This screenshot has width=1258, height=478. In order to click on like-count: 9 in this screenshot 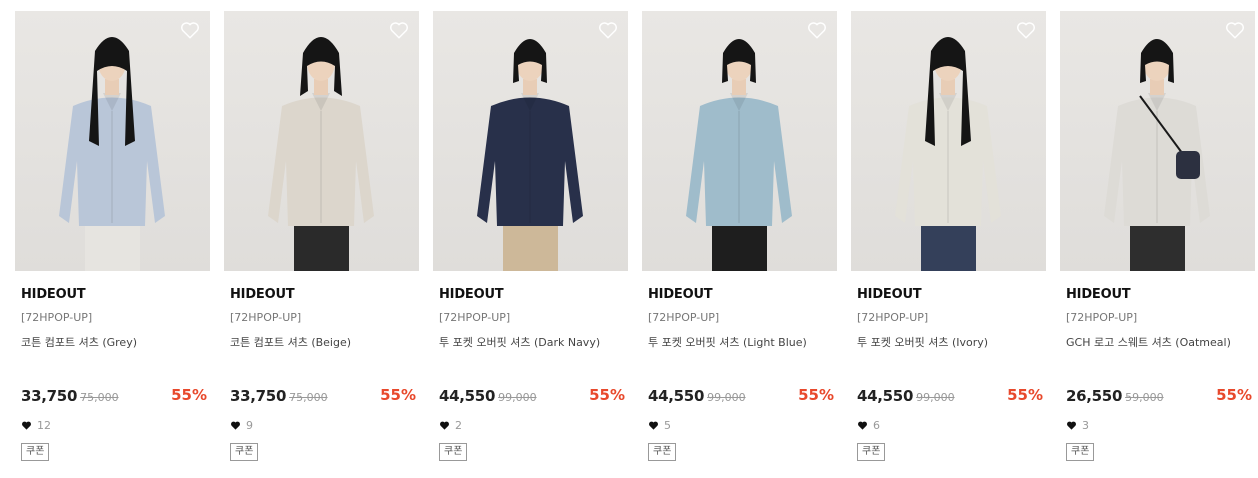, I will do `click(241, 425)`.